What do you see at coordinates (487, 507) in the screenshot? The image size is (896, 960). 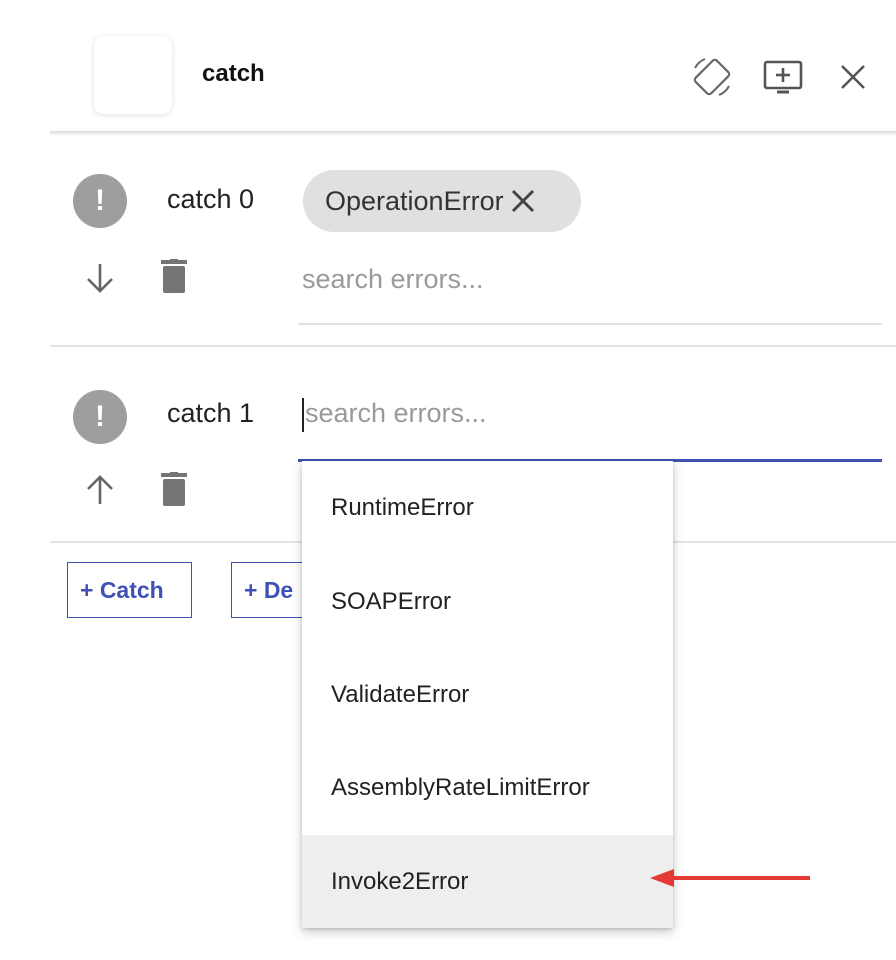 I see `dropdown-option: RuntimeError` at bounding box center [487, 507].